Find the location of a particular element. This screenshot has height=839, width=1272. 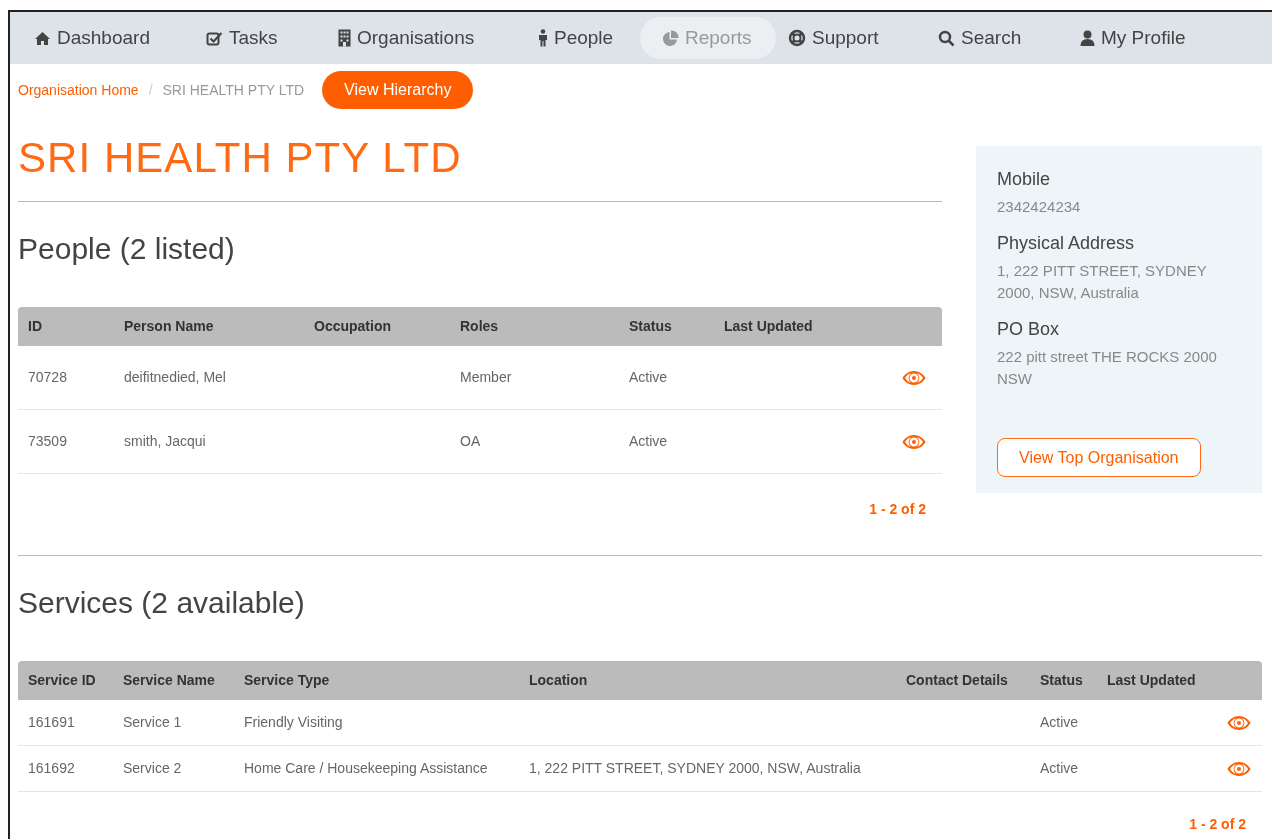

nav-item: My Profile is located at coordinates (1143, 38).